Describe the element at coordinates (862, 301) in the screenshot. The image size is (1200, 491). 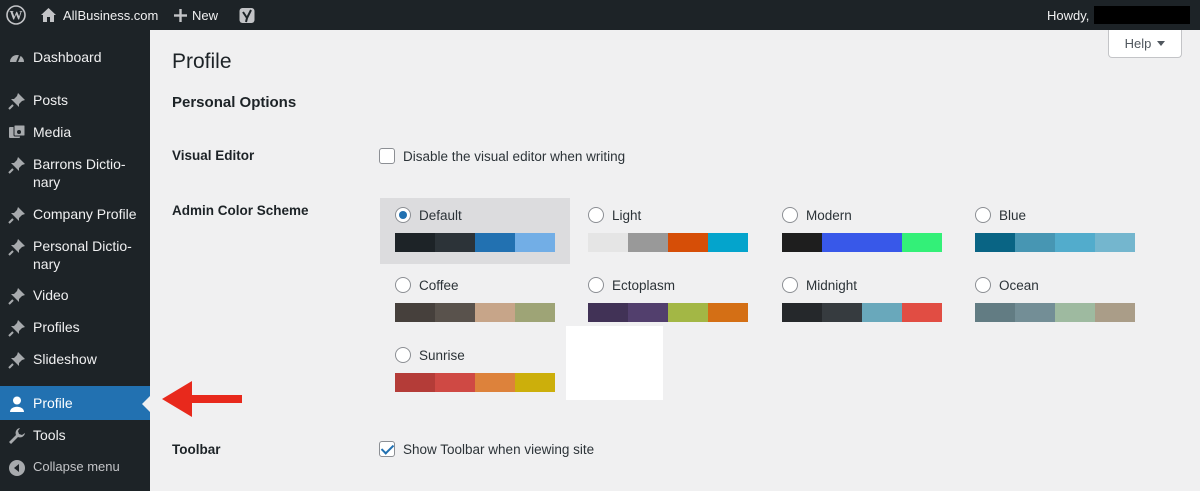
I see `color-scheme-midnight: Midnight` at that location.